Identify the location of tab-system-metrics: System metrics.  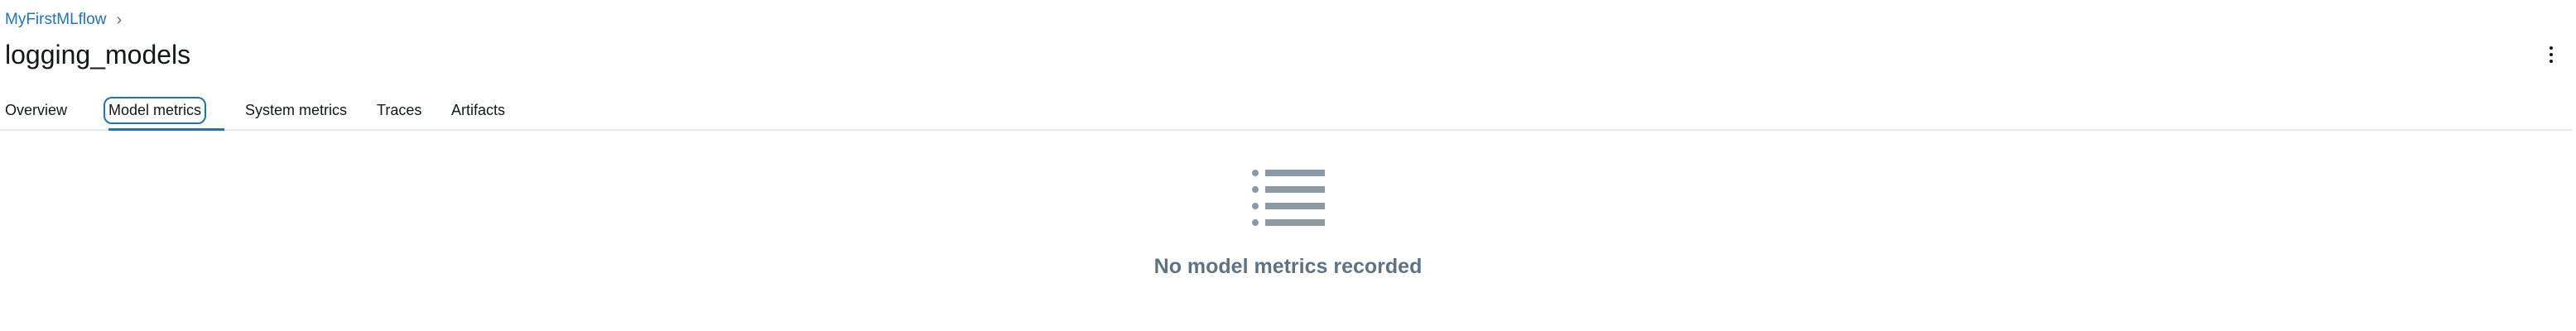
(303, 110).